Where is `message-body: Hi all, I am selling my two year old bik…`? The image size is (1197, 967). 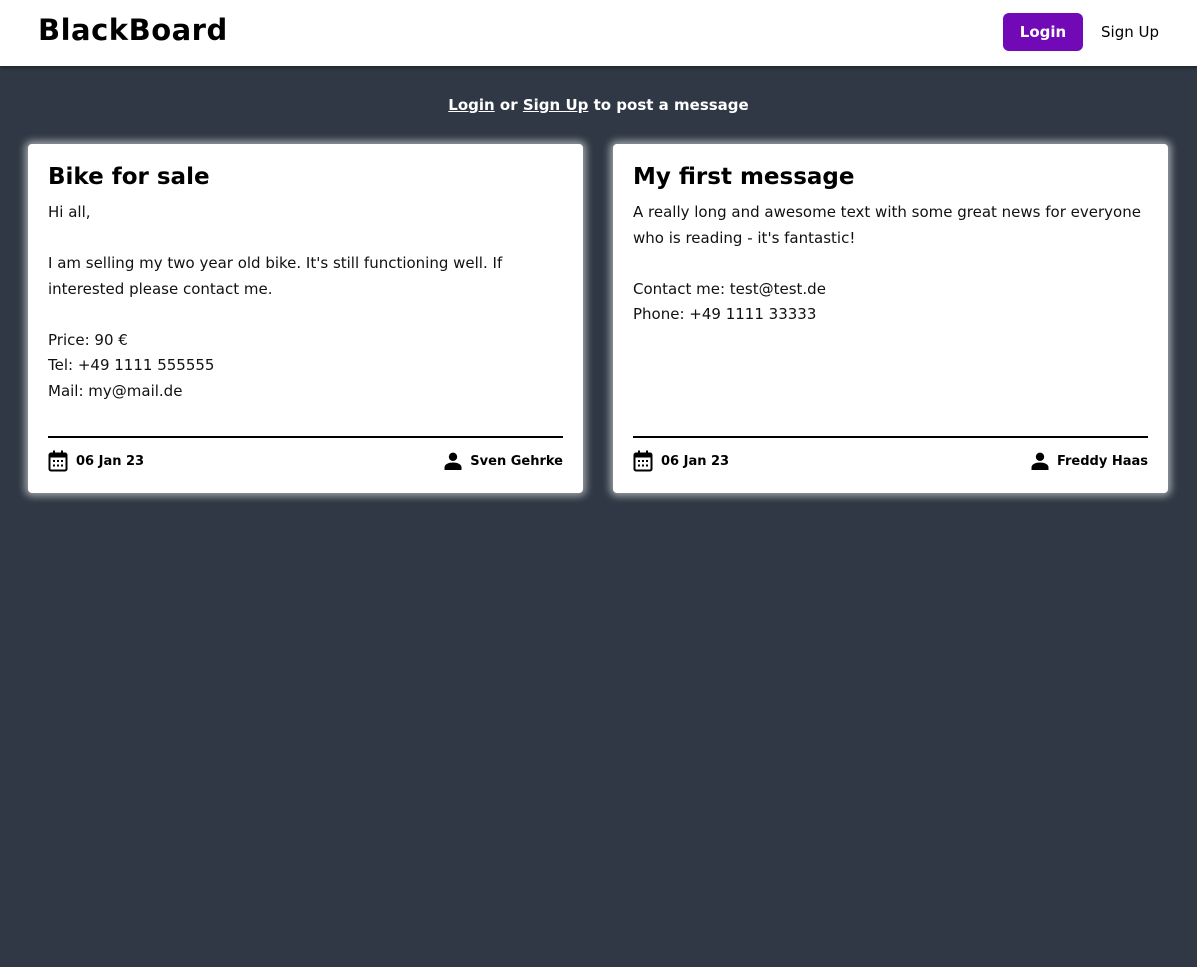
message-body: Hi all, I am selling my two year old bik… is located at coordinates (275, 301).